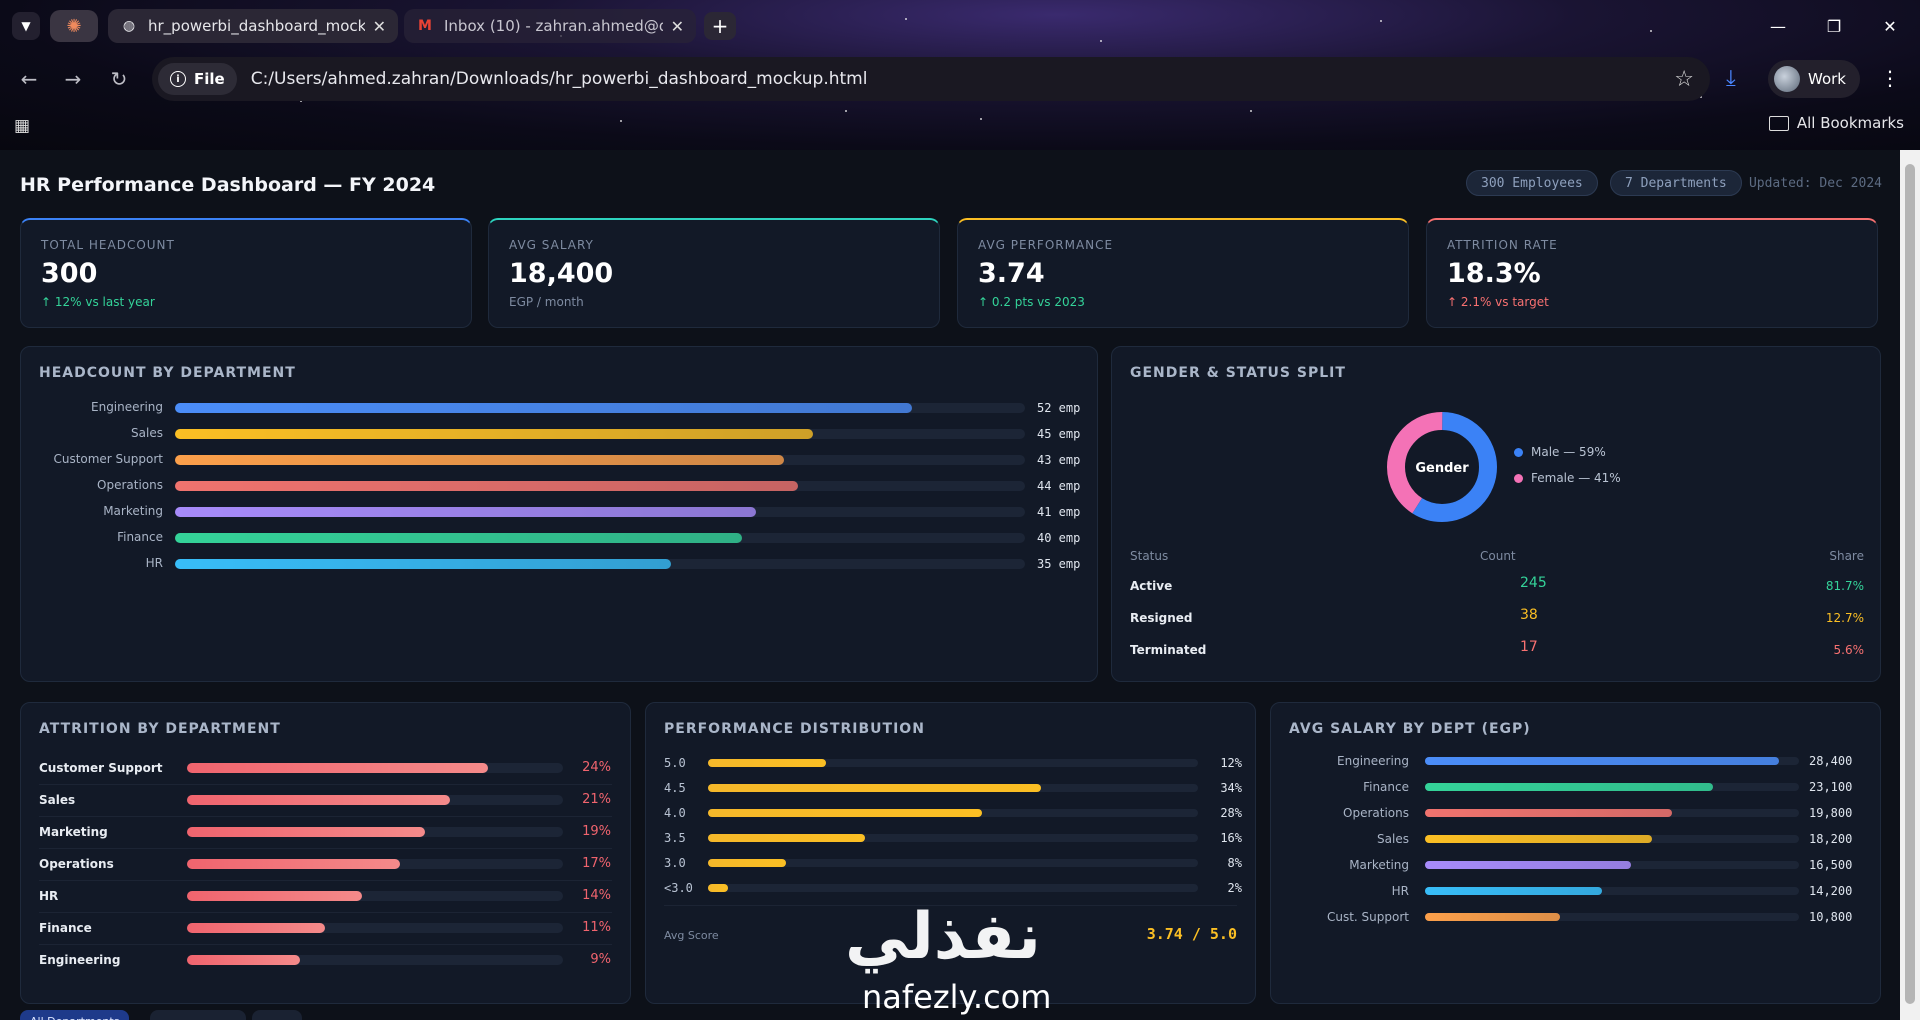 This screenshot has width=1920, height=1020. What do you see at coordinates (1834, 26) in the screenshot?
I see `restore-button: ❐` at bounding box center [1834, 26].